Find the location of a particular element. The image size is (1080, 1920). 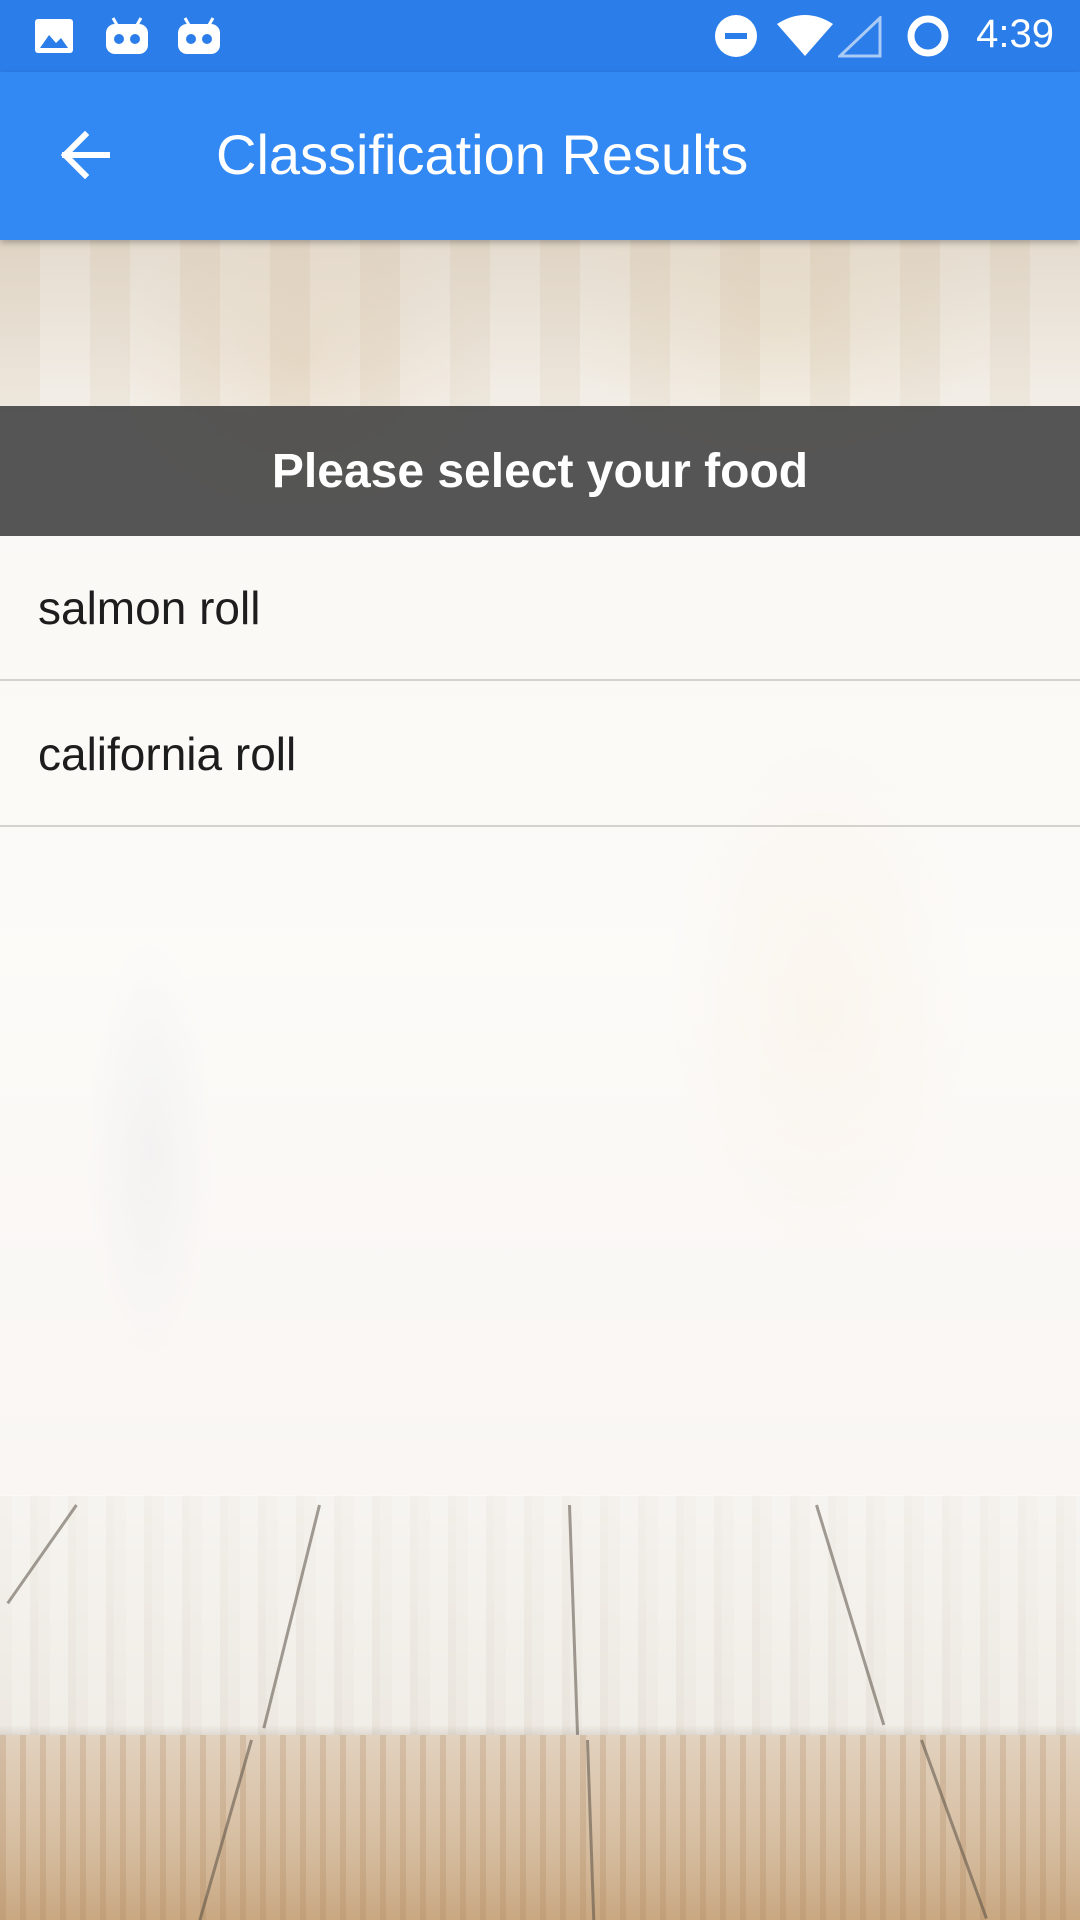

status-time: 4:39 is located at coordinates (1015, 34).